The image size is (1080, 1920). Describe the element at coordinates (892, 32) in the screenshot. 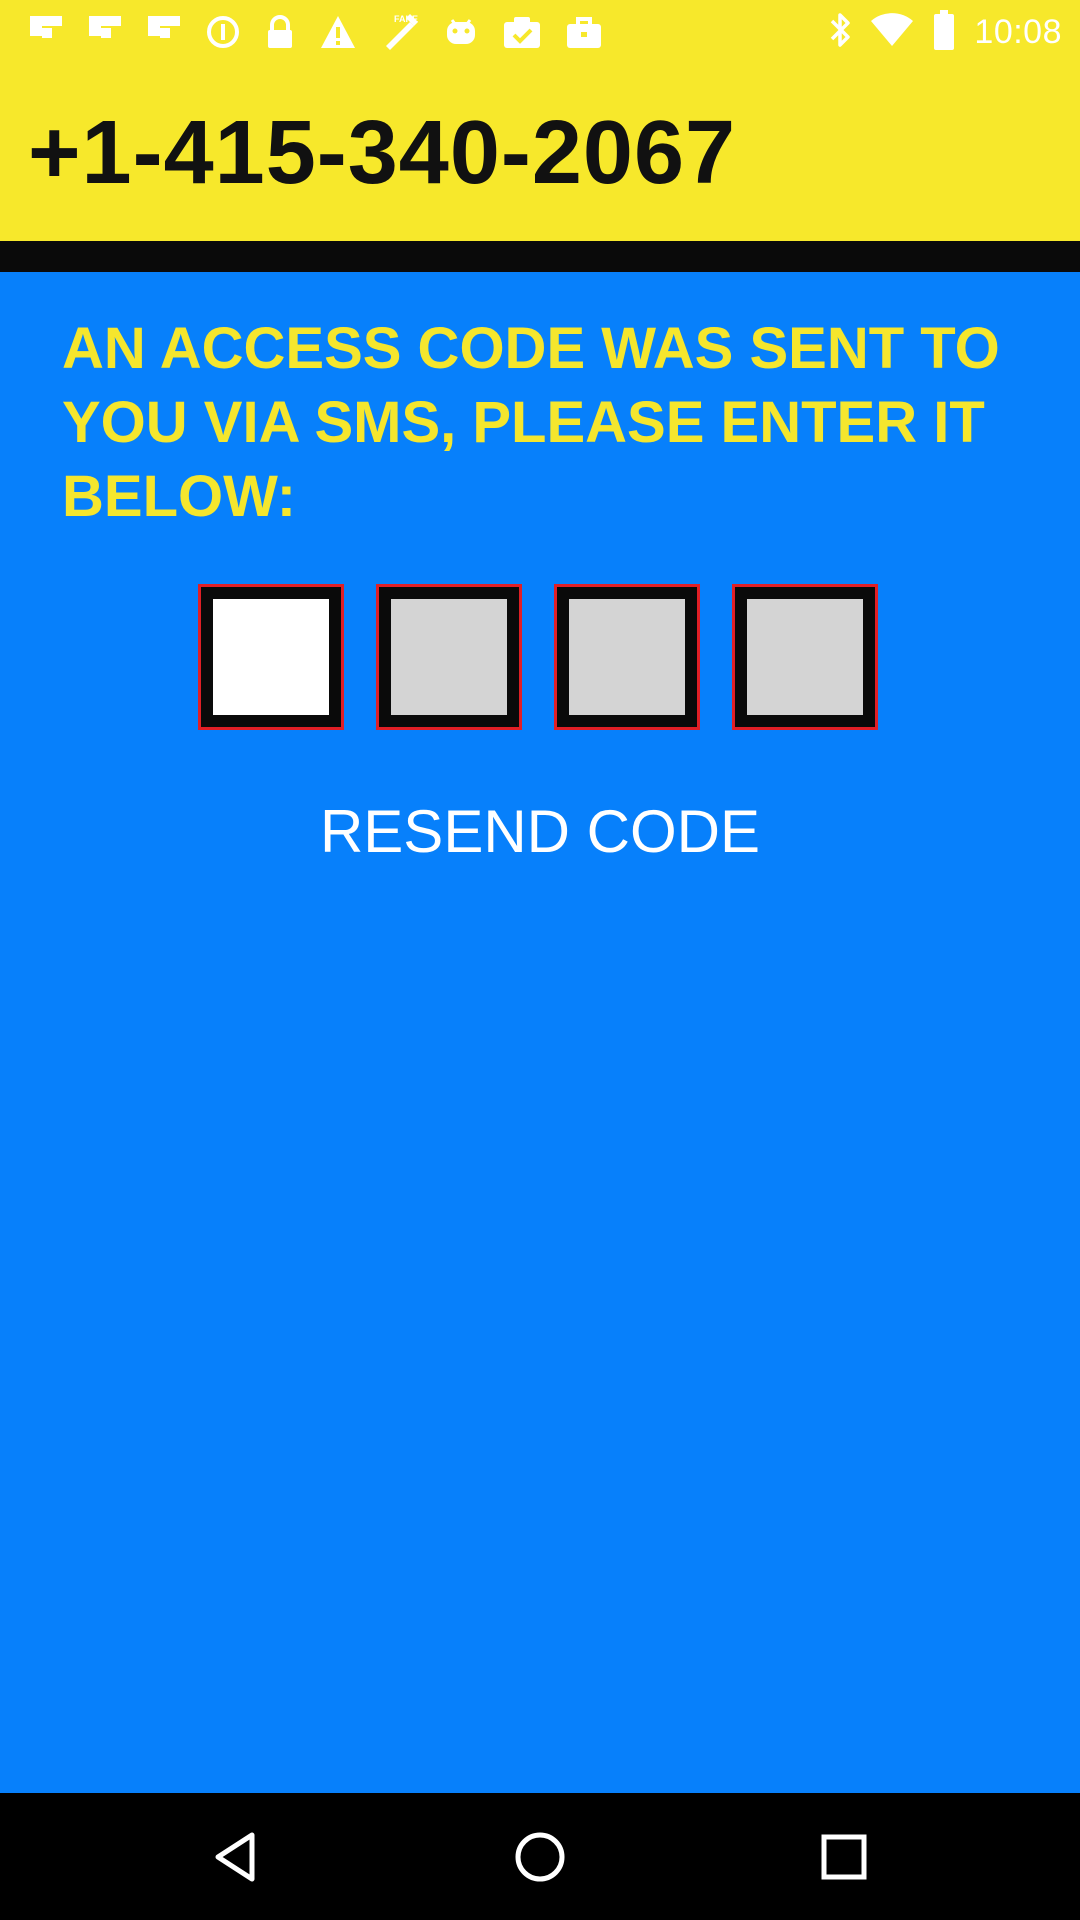

I see `wifi-icon` at that location.